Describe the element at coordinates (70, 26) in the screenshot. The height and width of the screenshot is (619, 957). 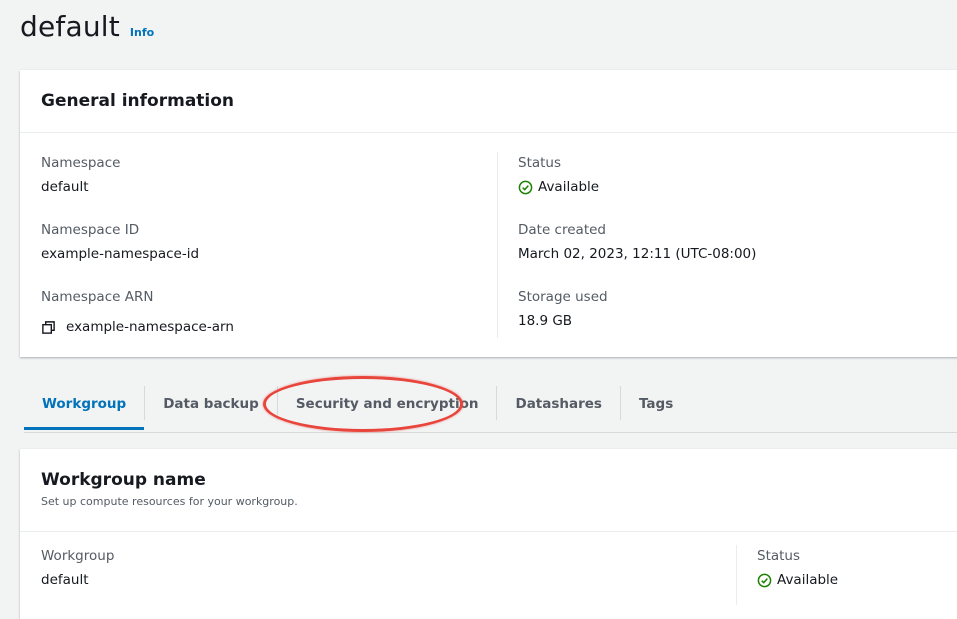
I see `page-title: default` at that location.